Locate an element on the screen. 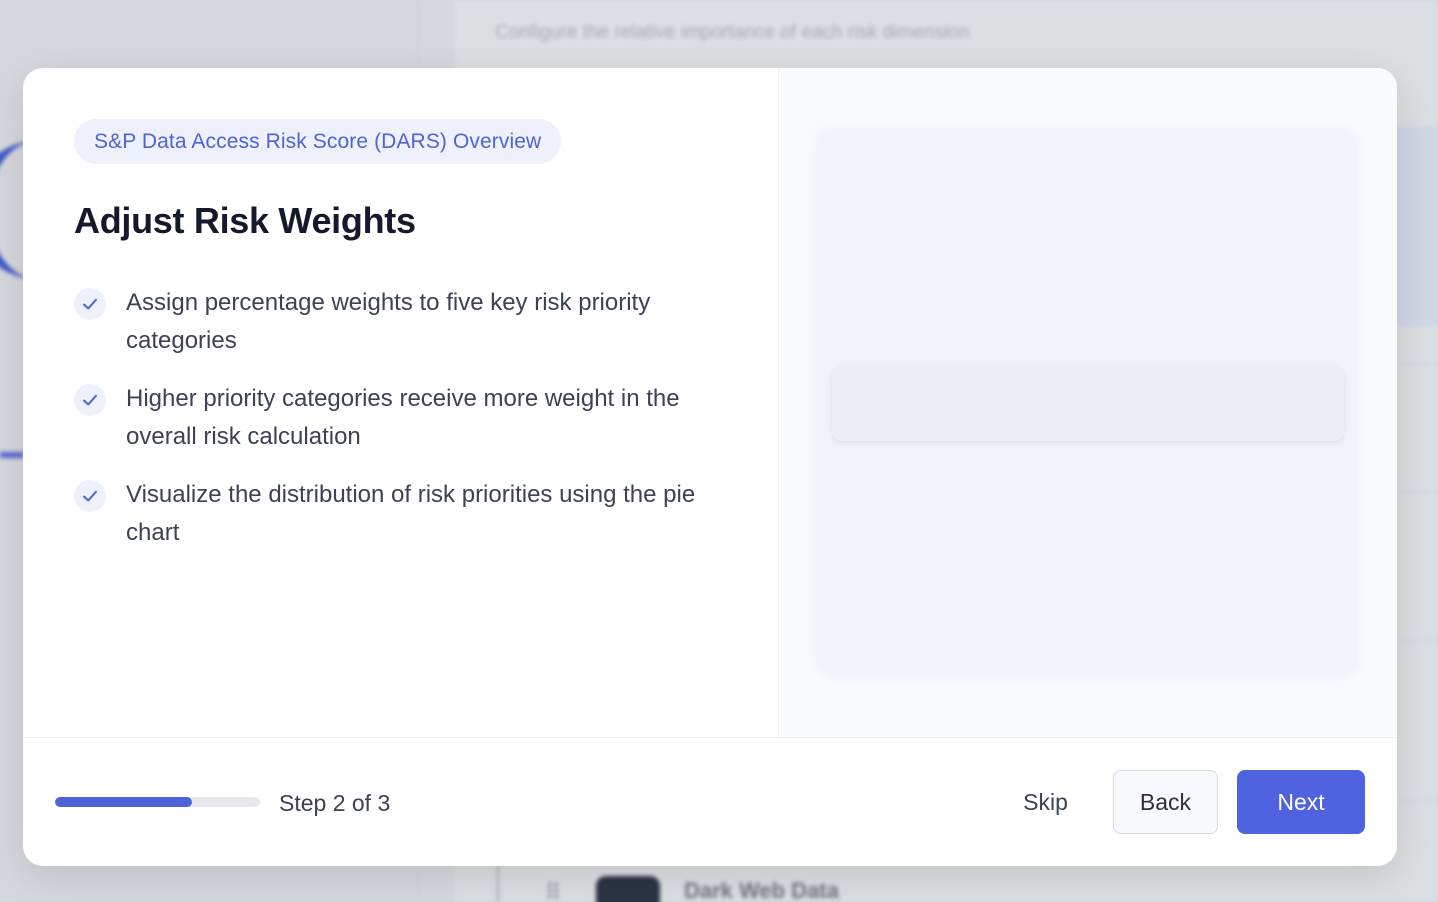  background-connector is located at coordinates (498, 881).